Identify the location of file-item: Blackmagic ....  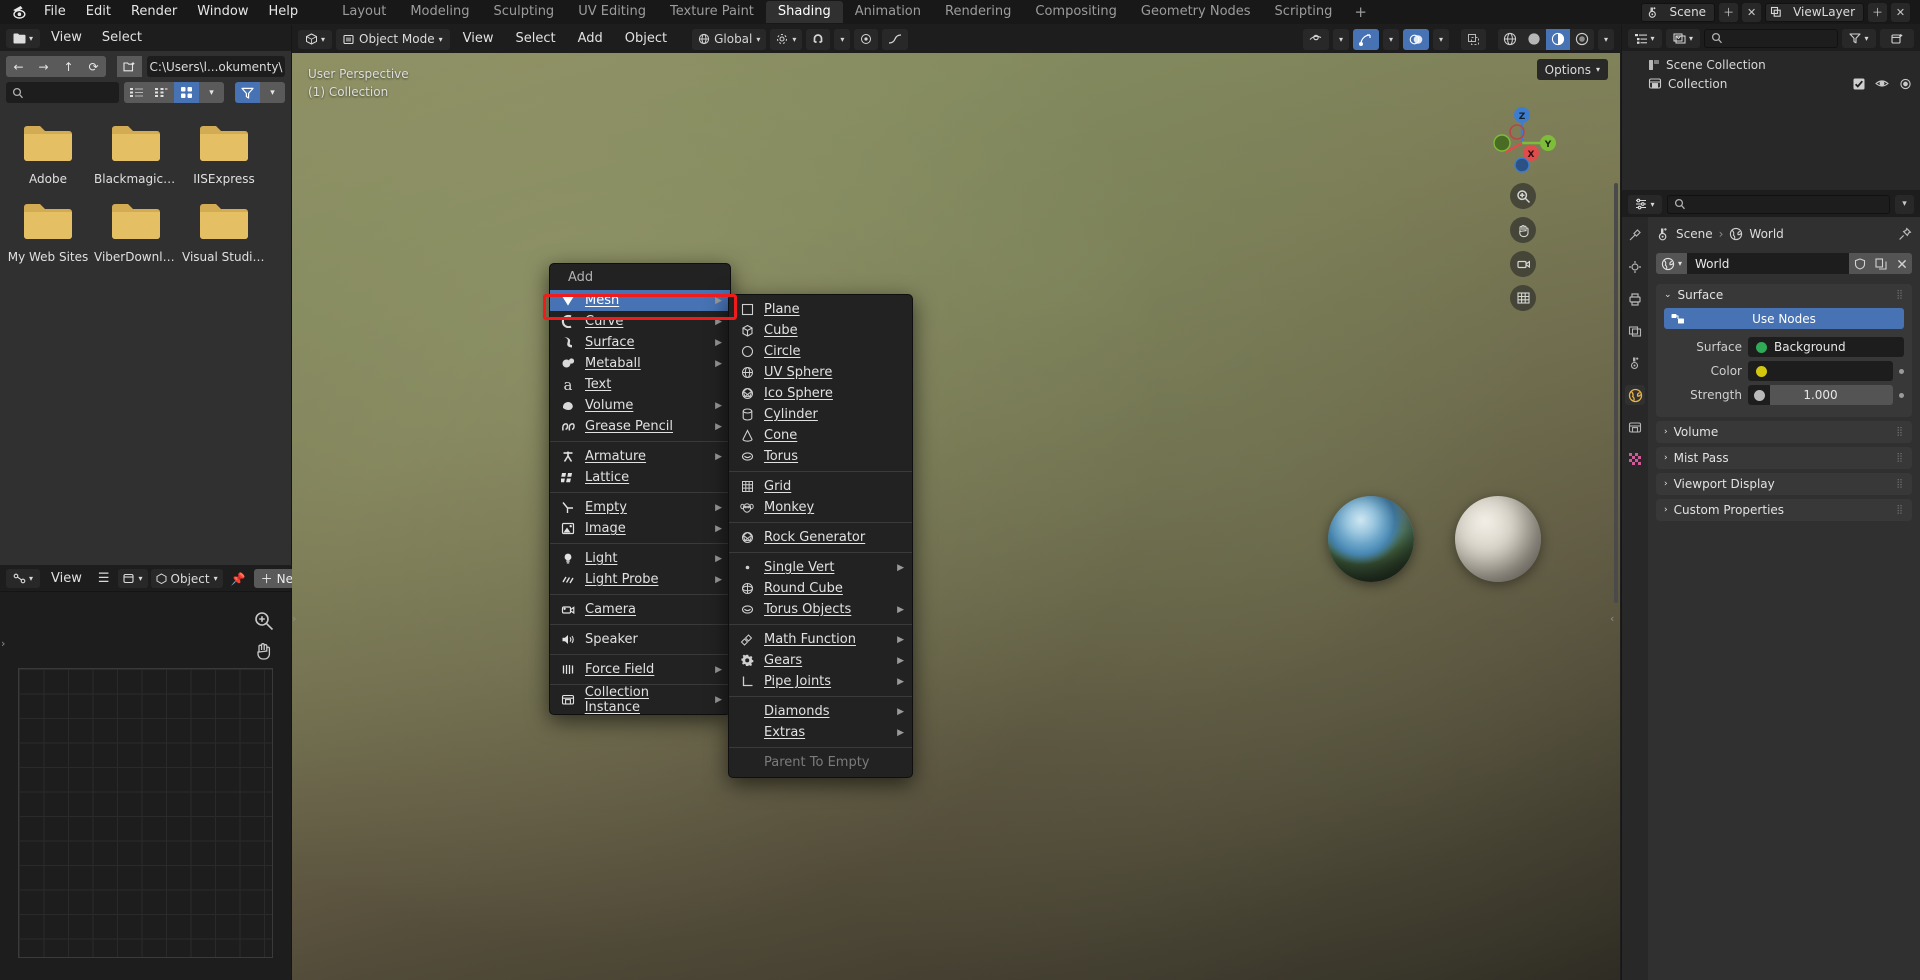
(136, 151).